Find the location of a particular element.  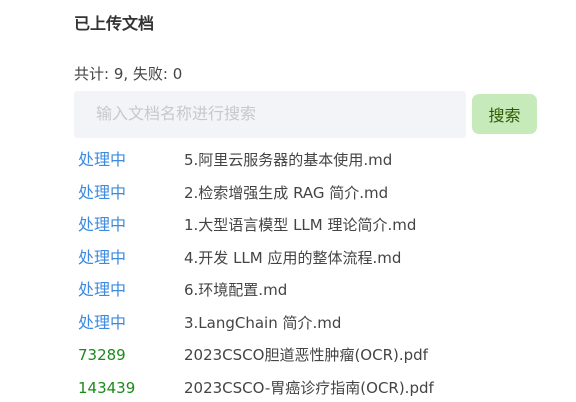

document-name: 6.环境配置.md is located at coordinates (235, 290).